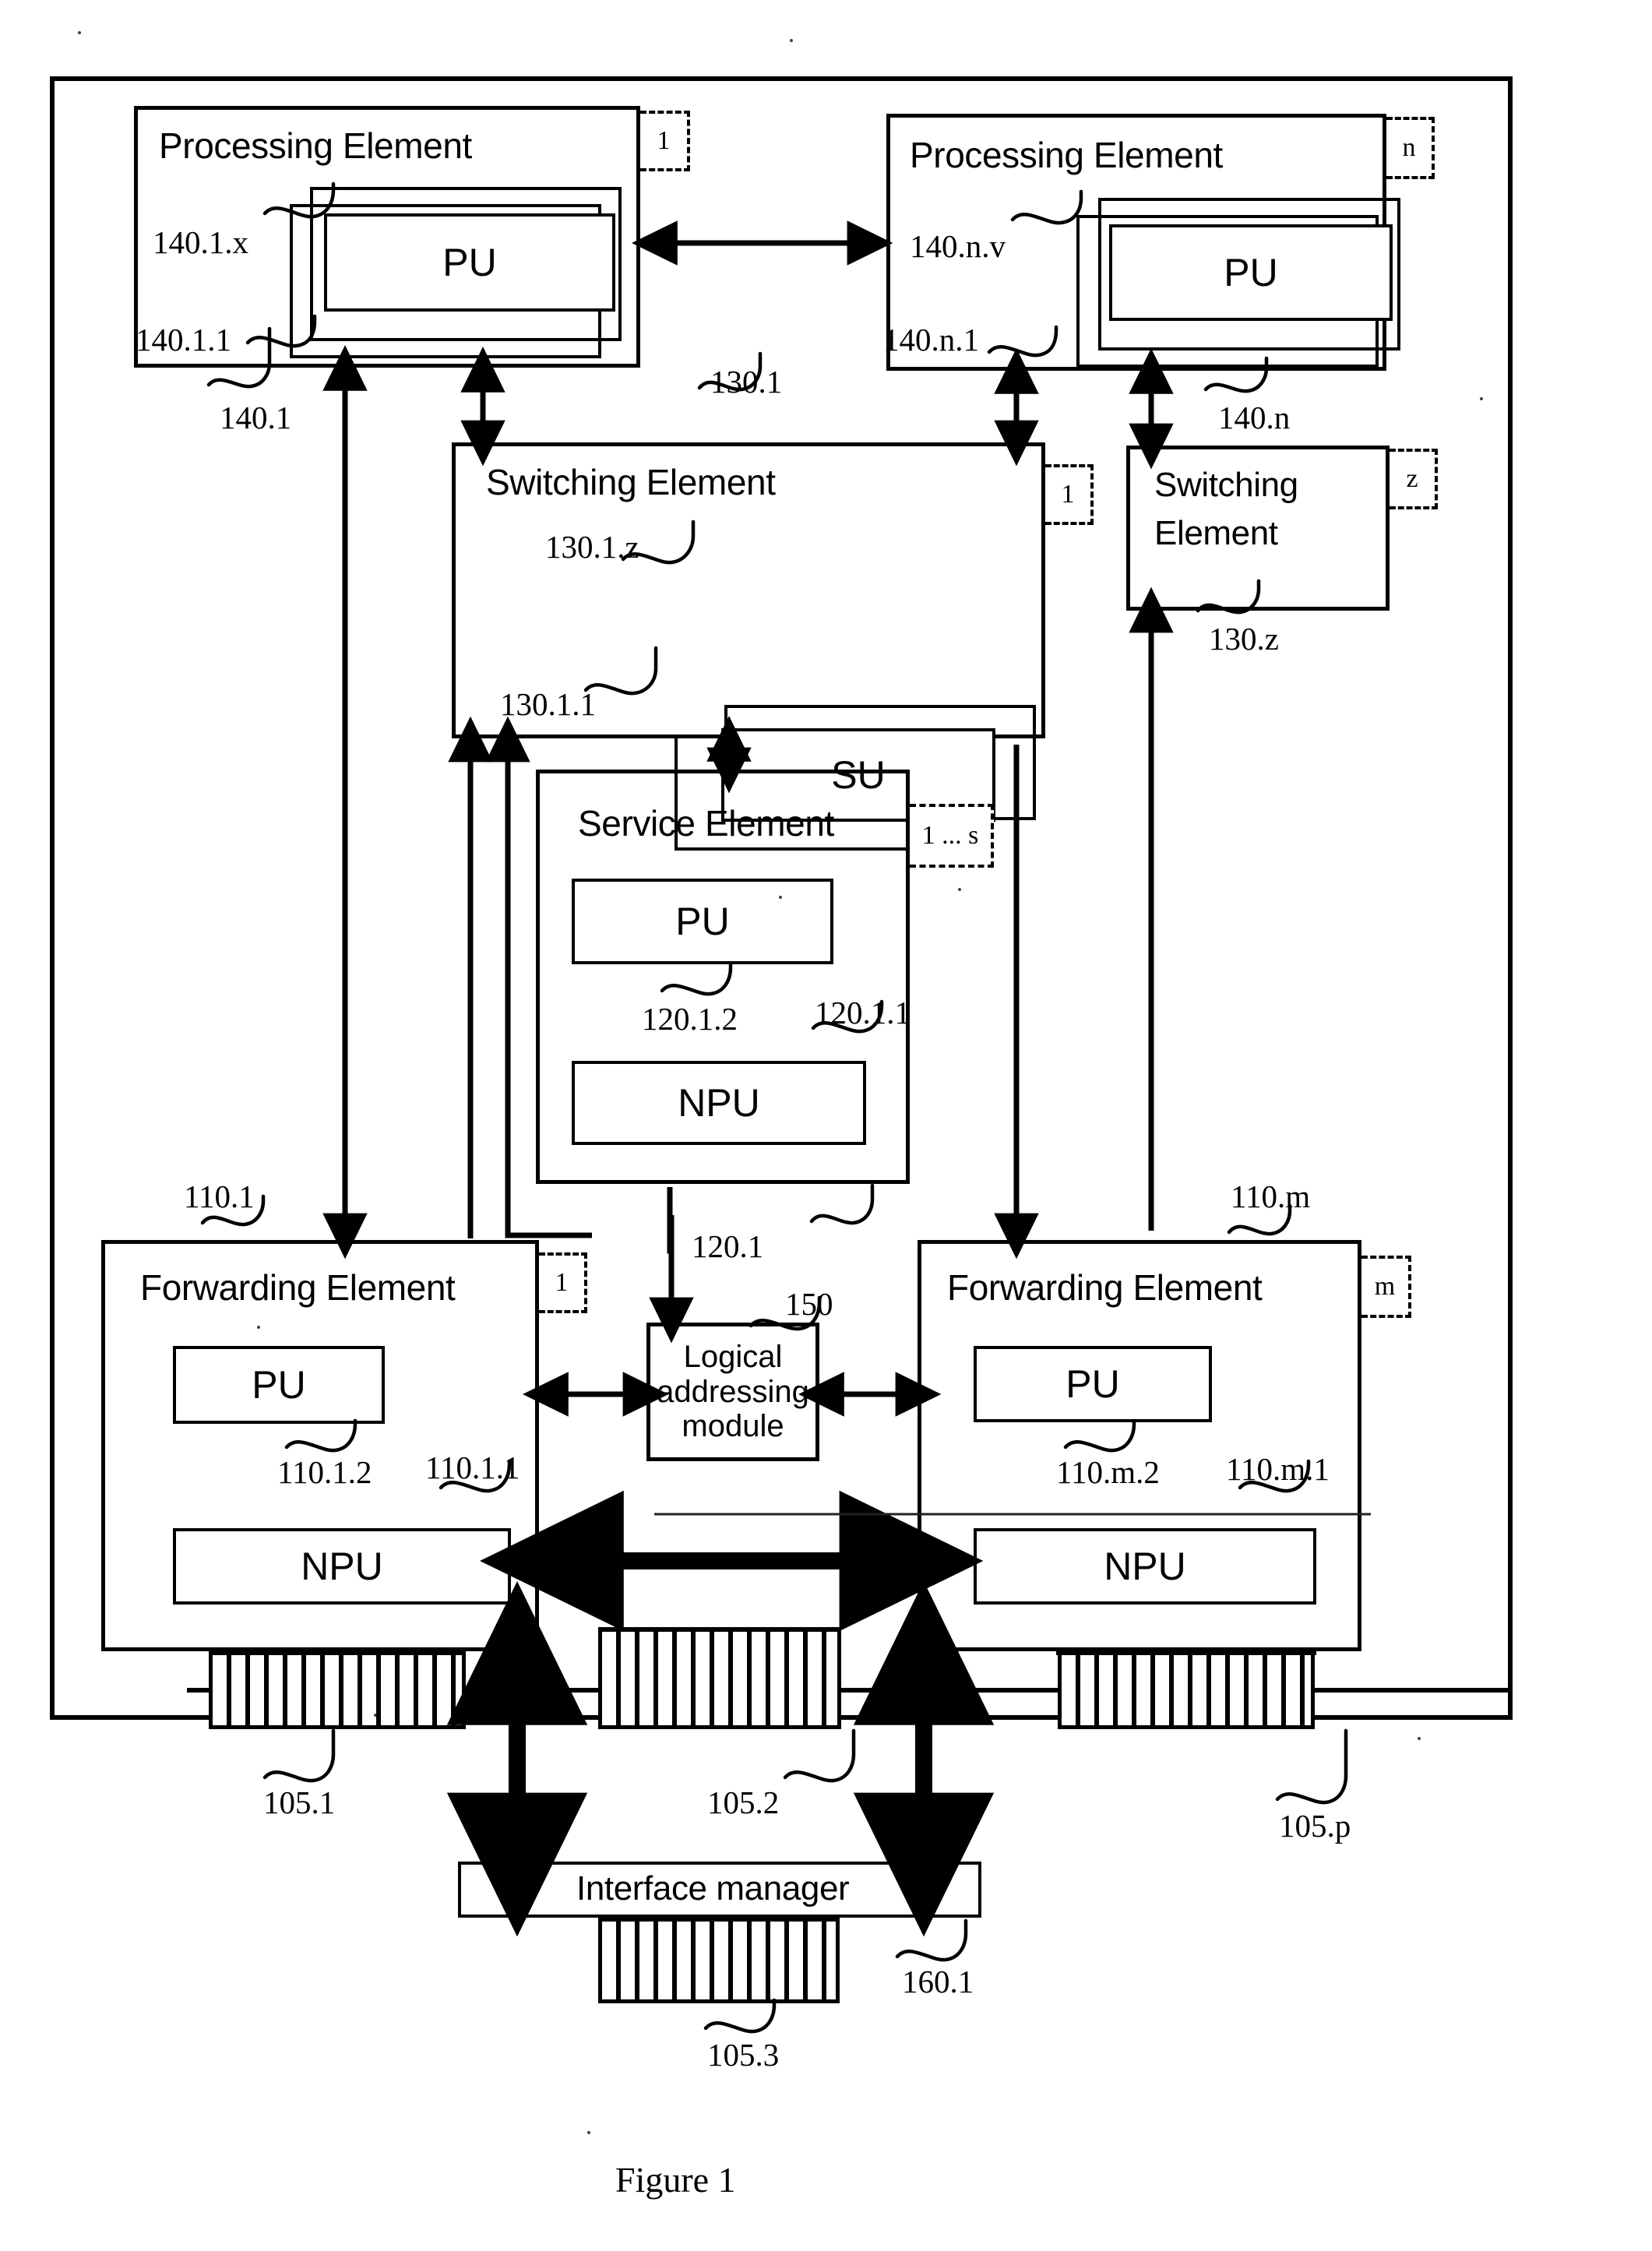 This screenshot has width=1652, height=2251. What do you see at coordinates (299, 1802) in the screenshot?
I see `ref-105-1: 105.1` at bounding box center [299, 1802].